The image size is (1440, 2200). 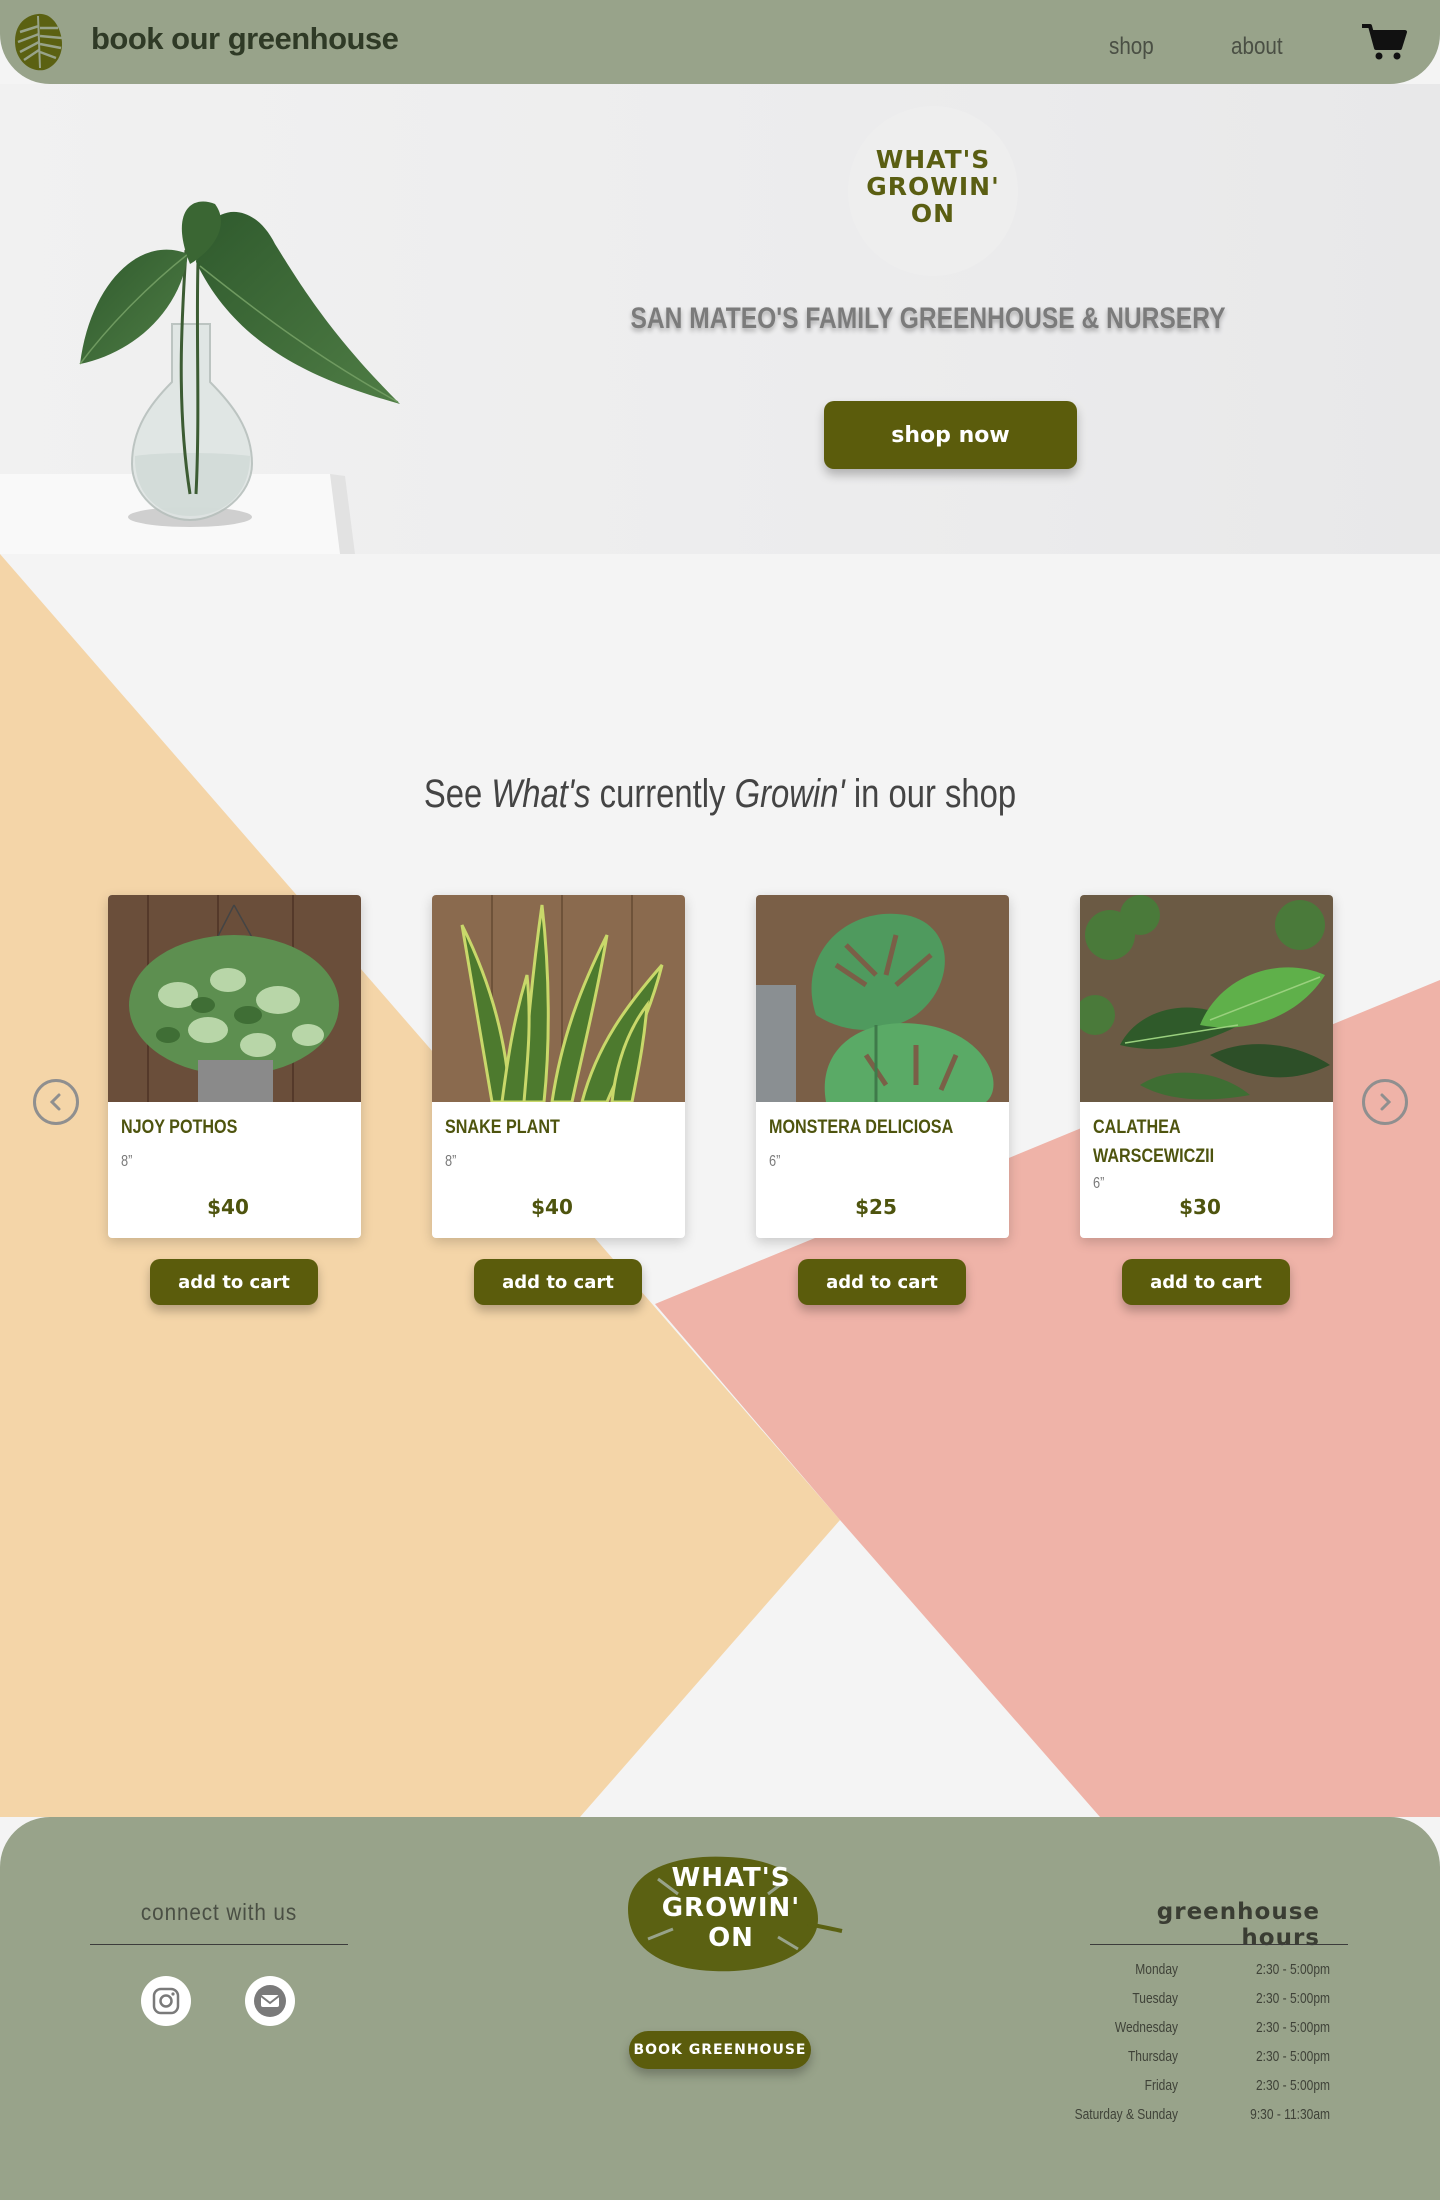 What do you see at coordinates (1384, 42) in the screenshot?
I see `cart-icon` at bounding box center [1384, 42].